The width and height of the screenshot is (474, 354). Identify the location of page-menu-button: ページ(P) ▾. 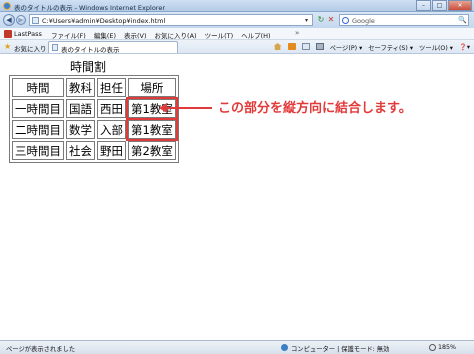
(346, 47).